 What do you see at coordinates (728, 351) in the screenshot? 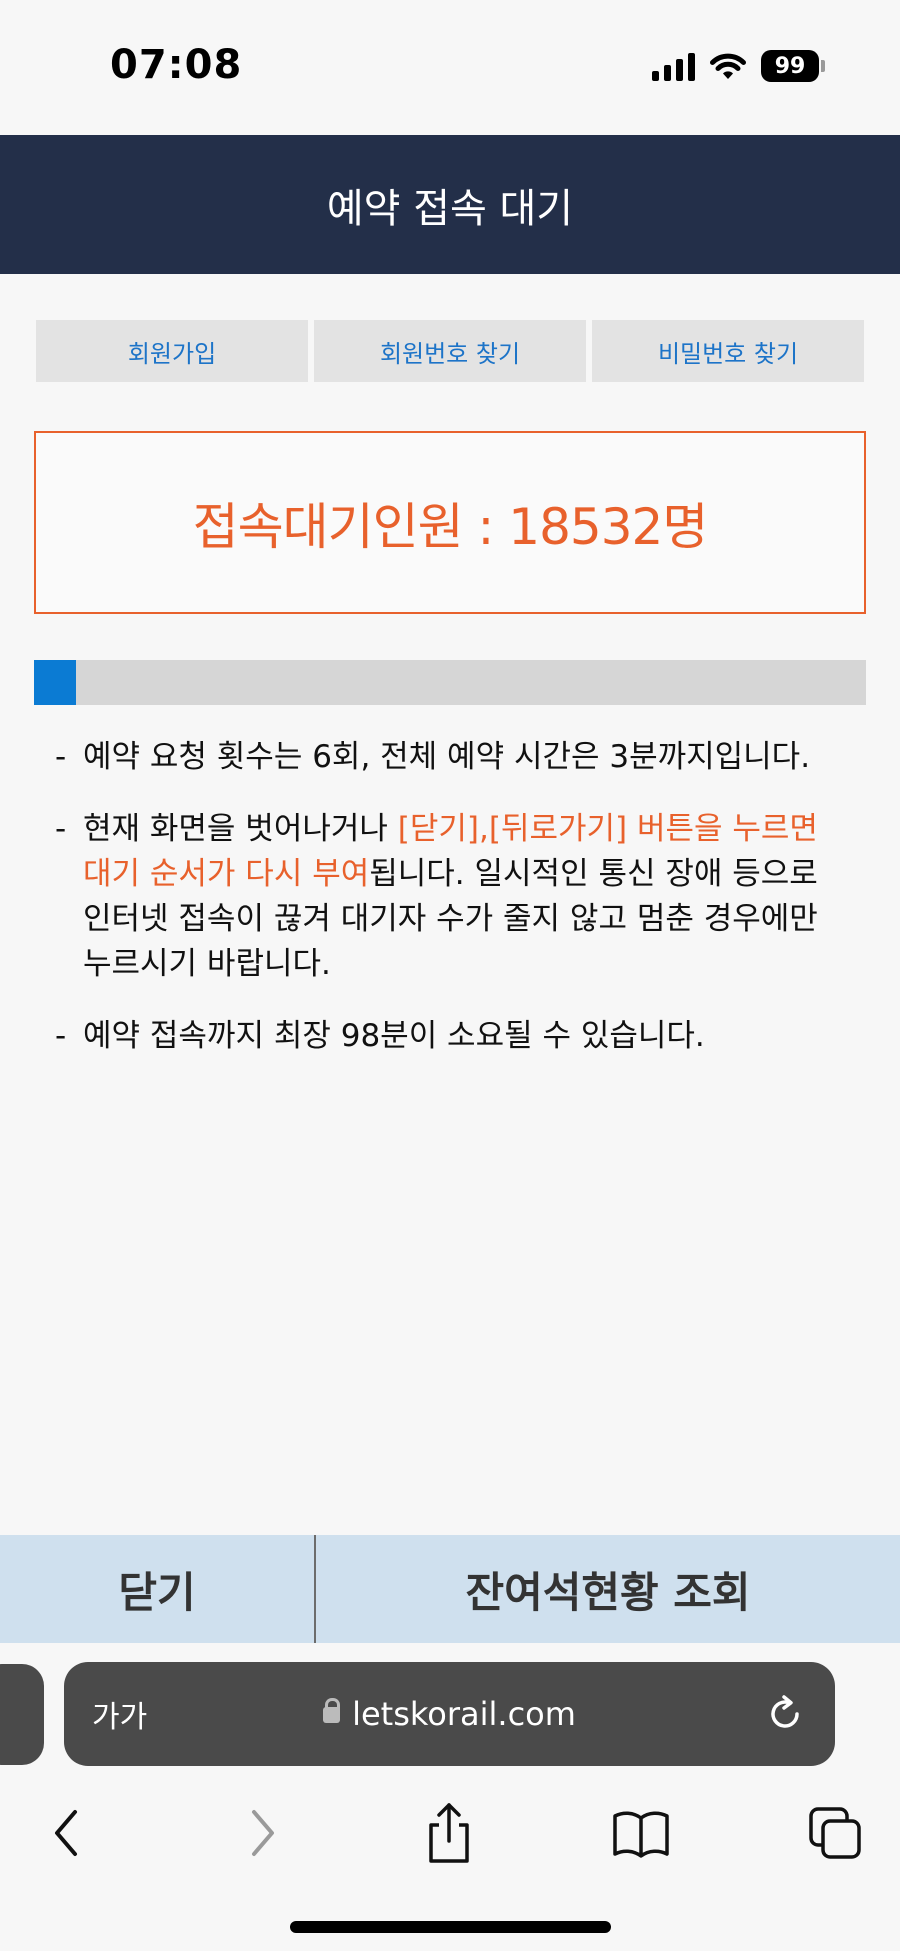
I see `find-password-button: 비밀번호 찾기` at bounding box center [728, 351].